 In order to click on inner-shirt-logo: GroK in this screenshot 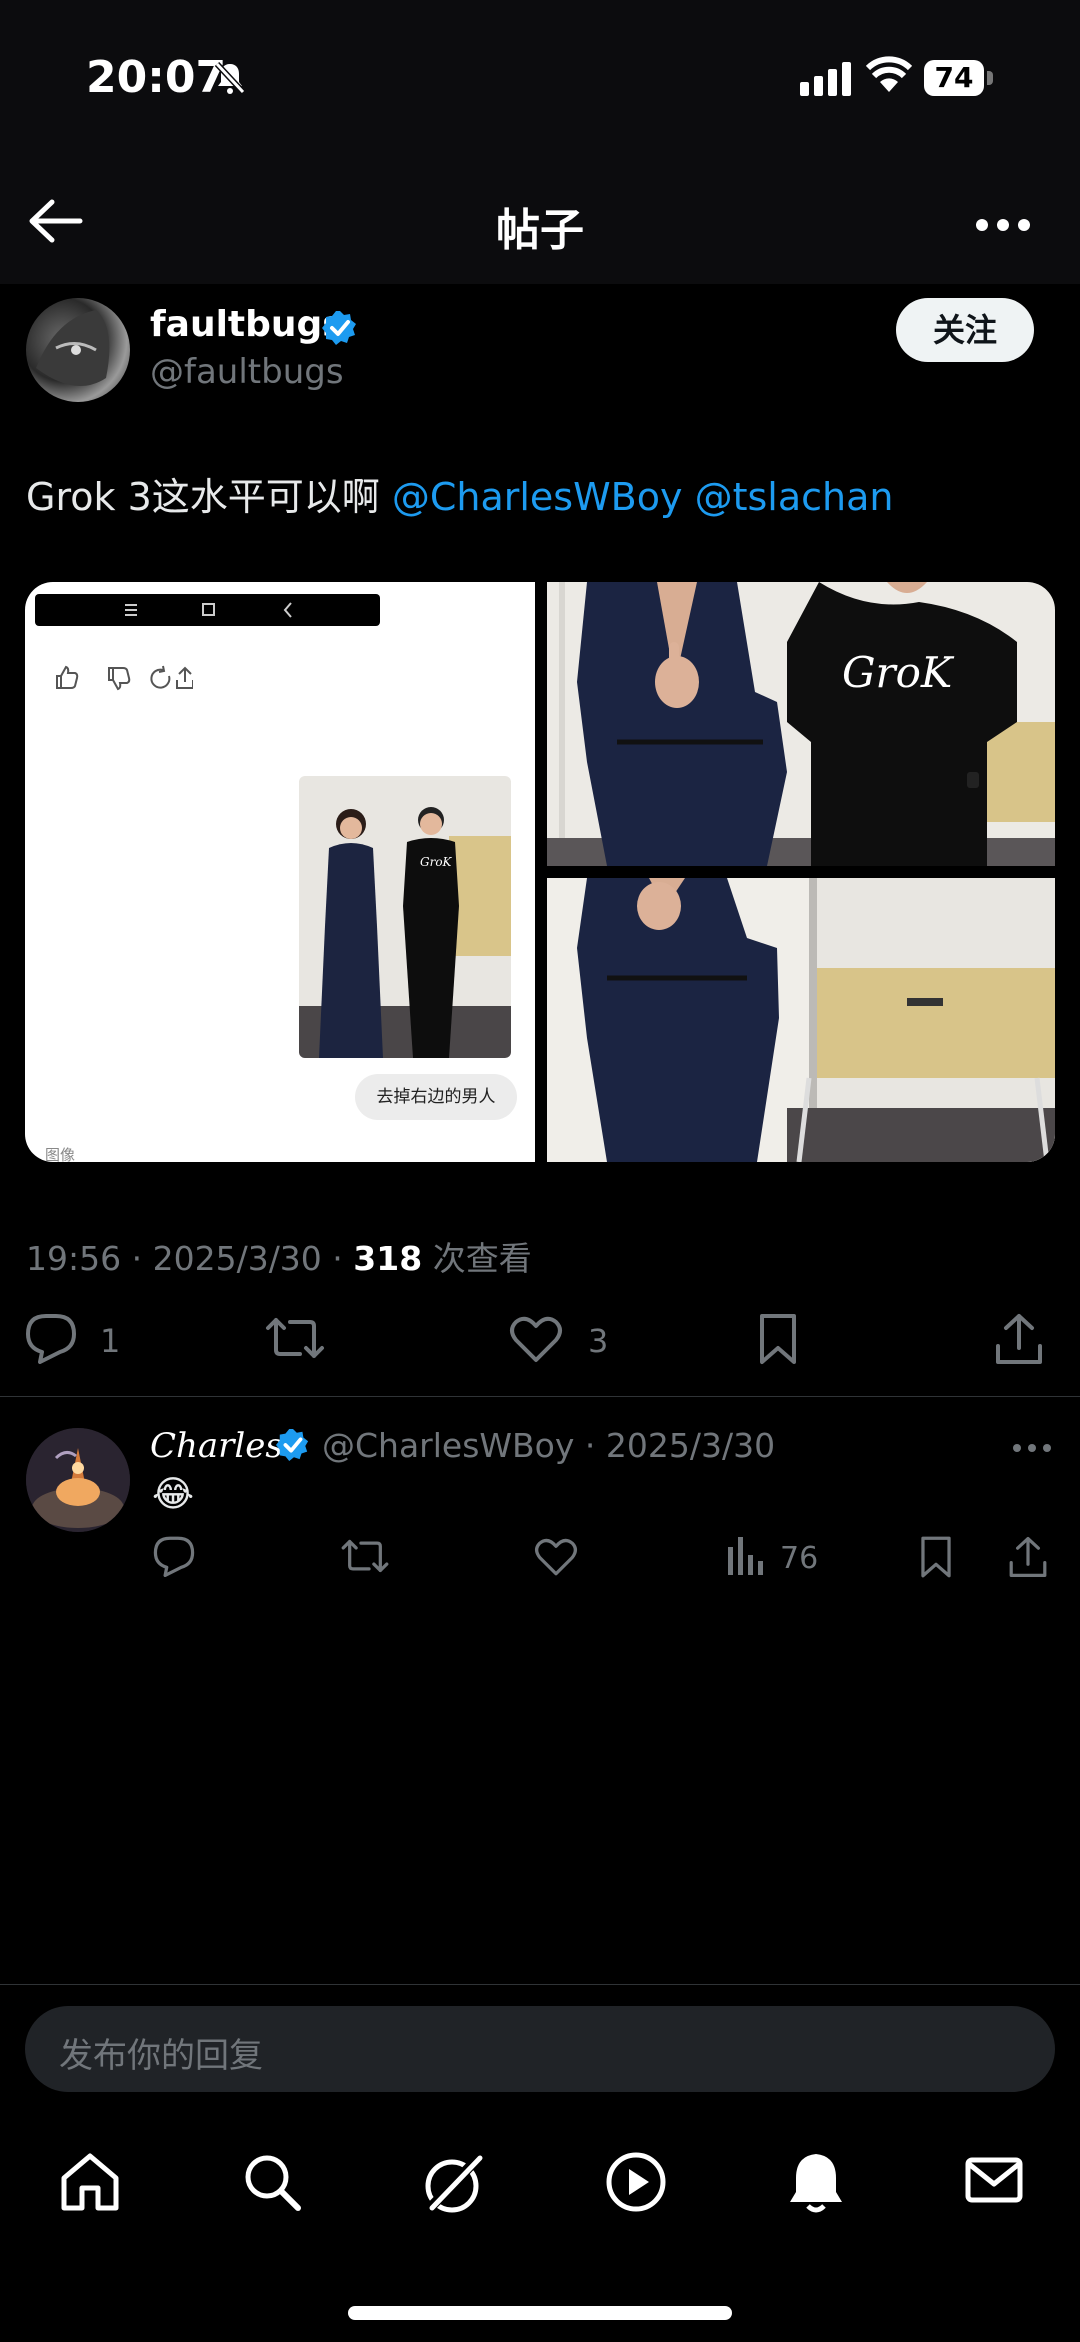, I will do `click(436, 862)`.